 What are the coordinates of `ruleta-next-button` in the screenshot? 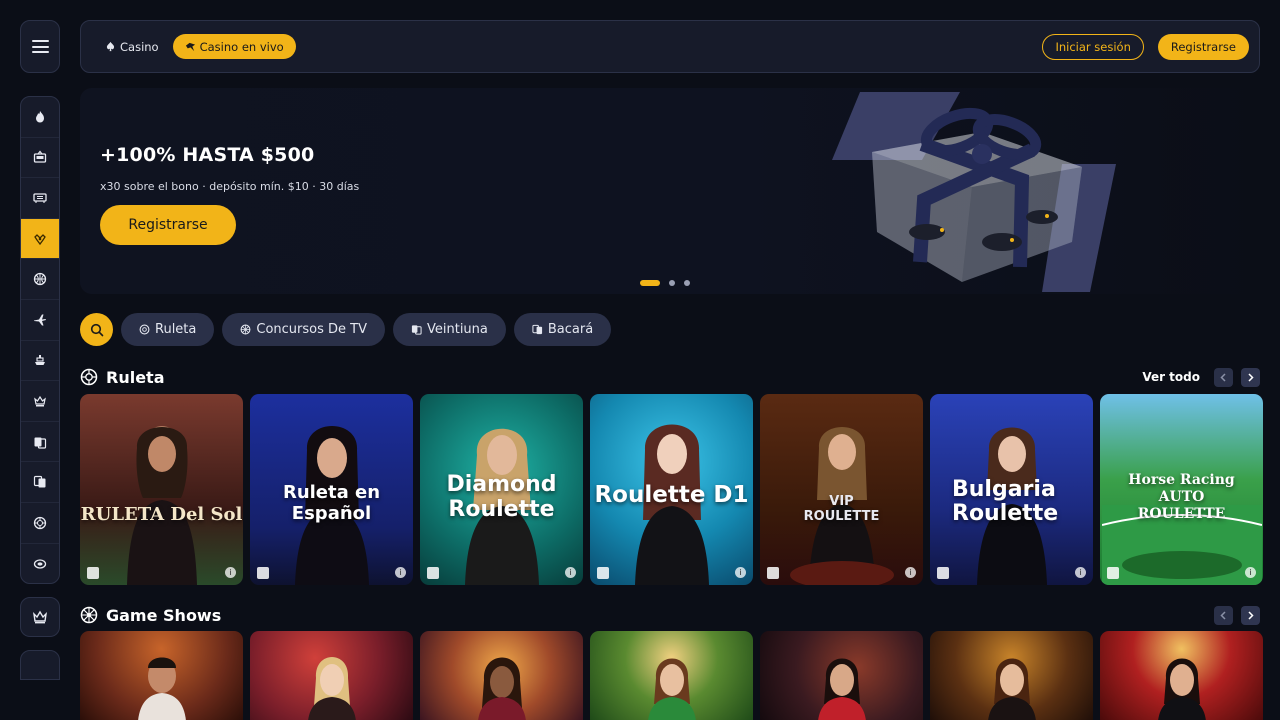 It's located at (1250, 377).